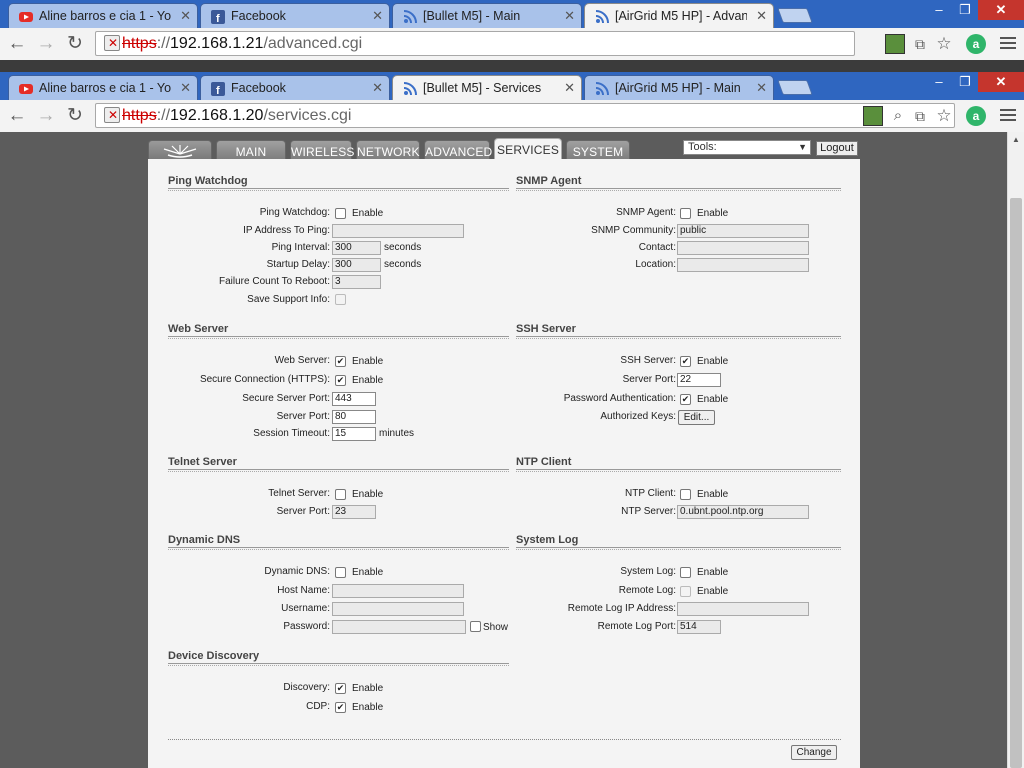 Image resolution: width=1024 pixels, height=768 pixels. What do you see at coordinates (356, 248) in the screenshot?
I see `ping-interval-input: 300` at bounding box center [356, 248].